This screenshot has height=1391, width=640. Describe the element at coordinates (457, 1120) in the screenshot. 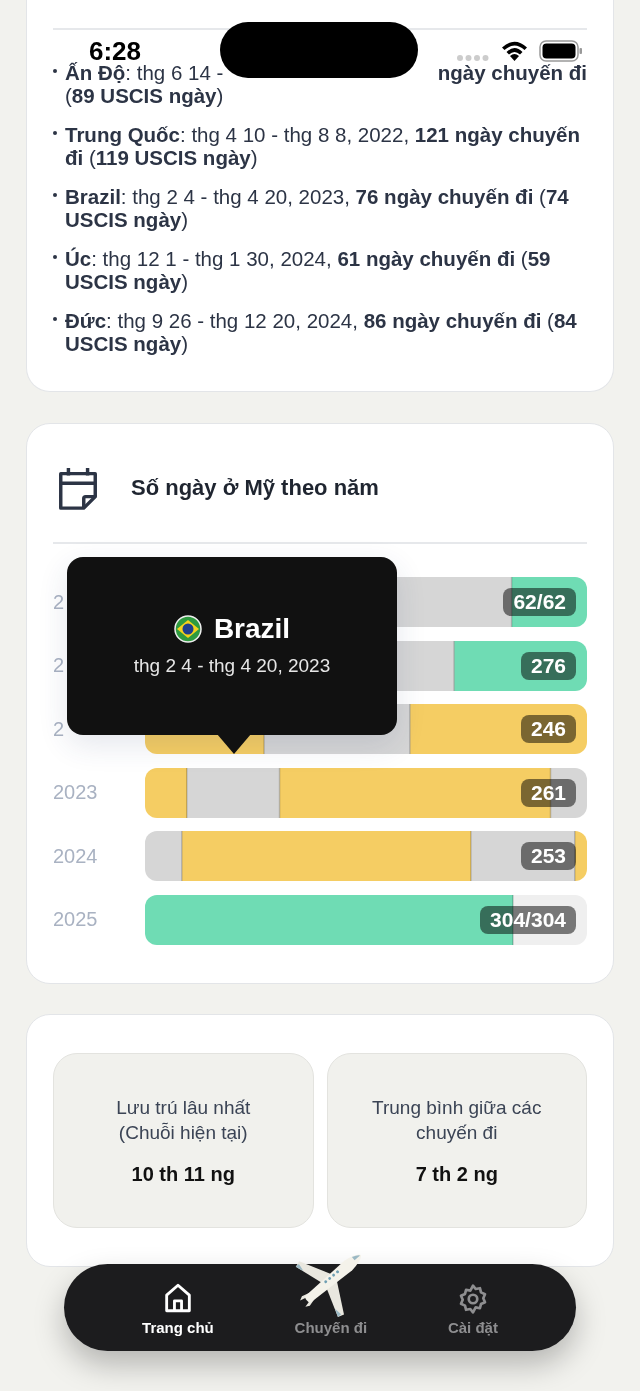

I see `stat-label: Trung bình giữa các chuyến đi` at that location.